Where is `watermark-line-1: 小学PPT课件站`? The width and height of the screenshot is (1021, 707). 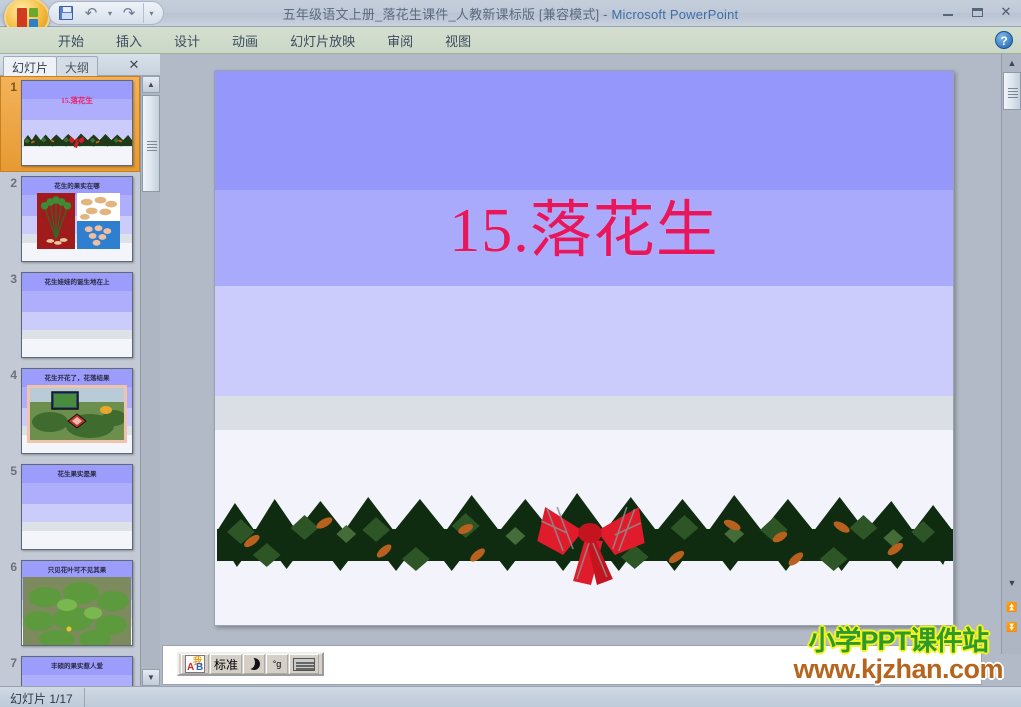 watermark-line-1: 小学PPT课件站 is located at coordinates (898, 641).